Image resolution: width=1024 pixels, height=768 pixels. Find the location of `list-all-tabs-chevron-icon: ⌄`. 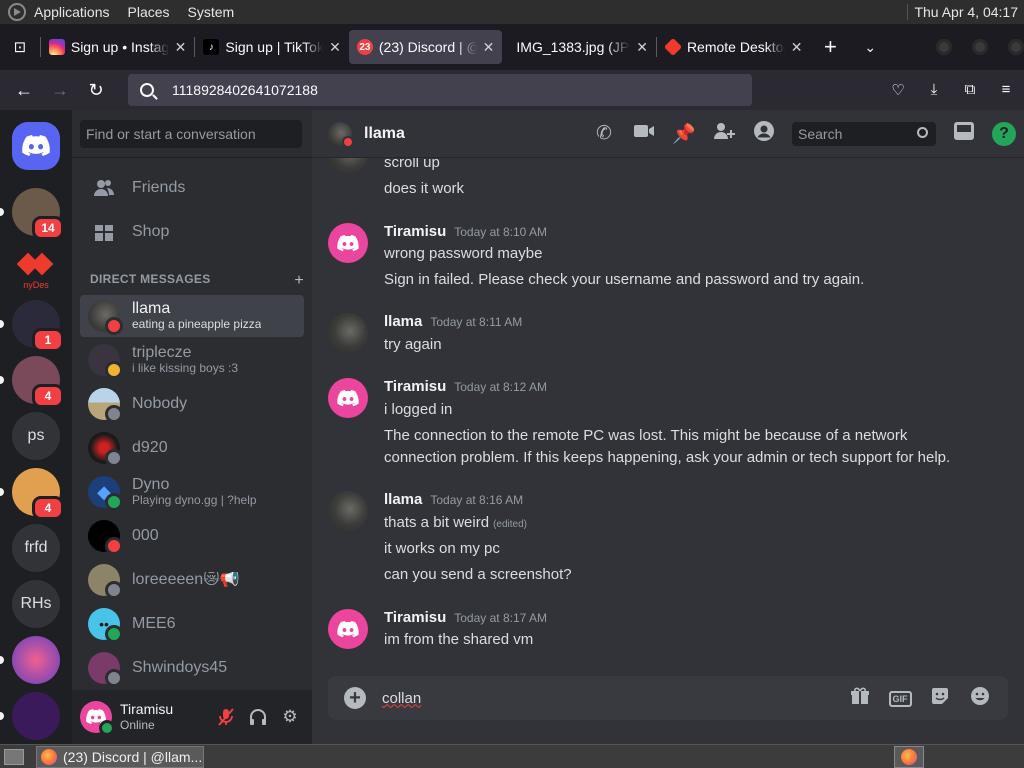

list-all-tabs-chevron-icon: ⌄ is located at coordinates (870, 47).